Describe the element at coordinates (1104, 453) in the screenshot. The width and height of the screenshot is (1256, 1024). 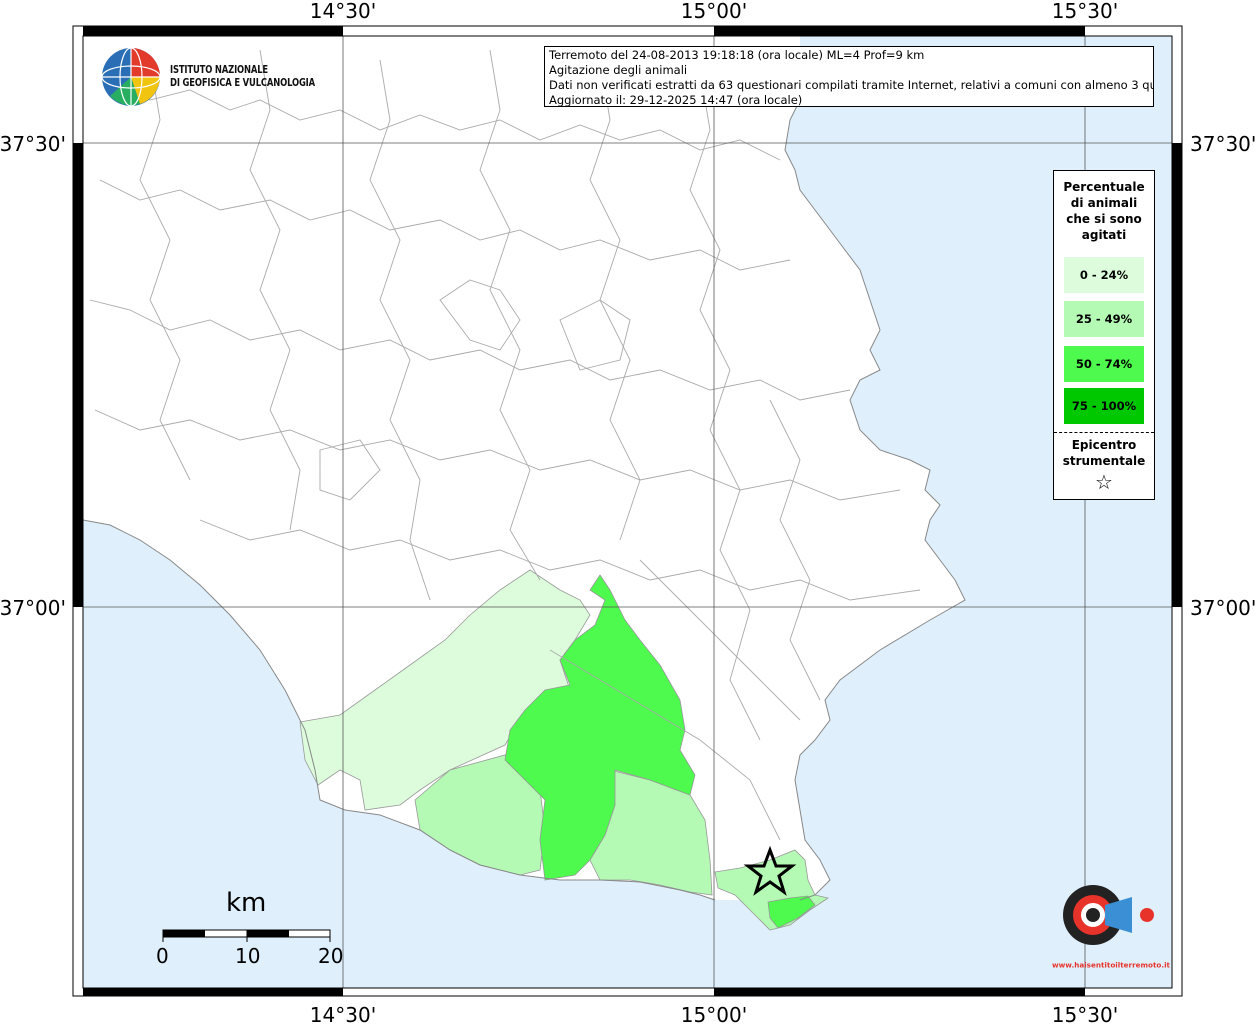
I see `legend-epicenter-label: Epicentro strumentale` at that location.